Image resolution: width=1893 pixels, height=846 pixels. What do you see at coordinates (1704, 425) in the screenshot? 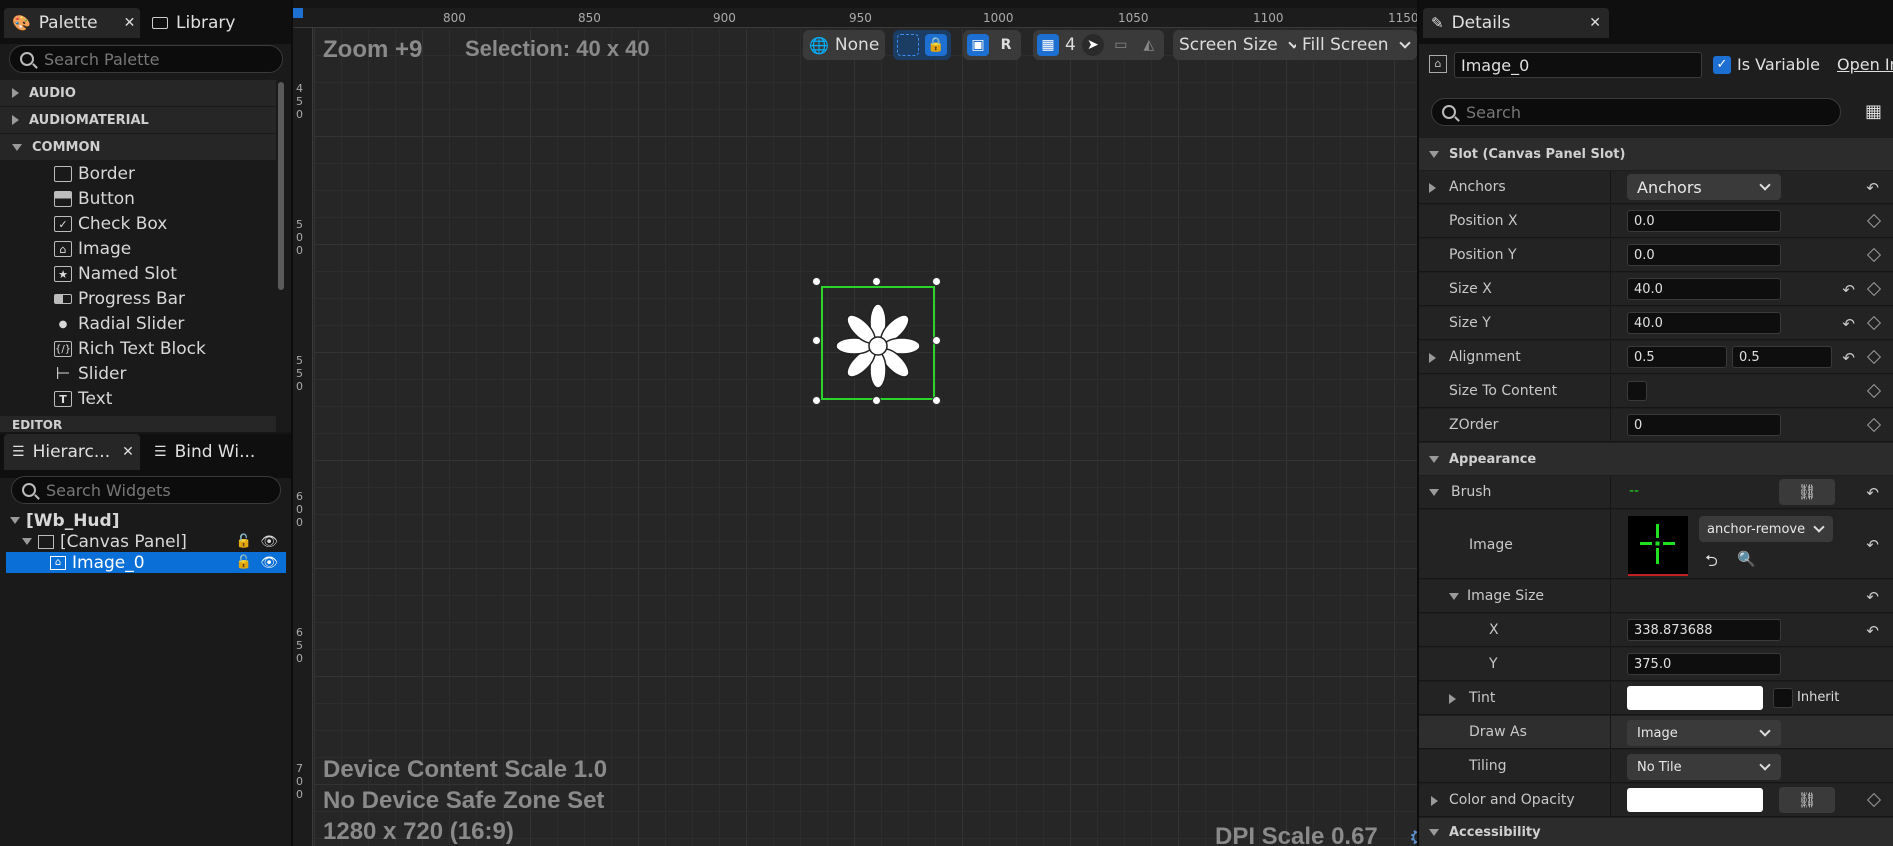
I see `zorder-input: 0` at bounding box center [1704, 425].